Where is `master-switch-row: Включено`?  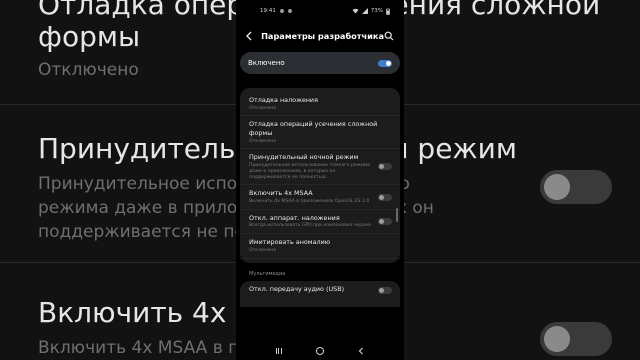 master-switch-row: Включено is located at coordinates (320, 63).